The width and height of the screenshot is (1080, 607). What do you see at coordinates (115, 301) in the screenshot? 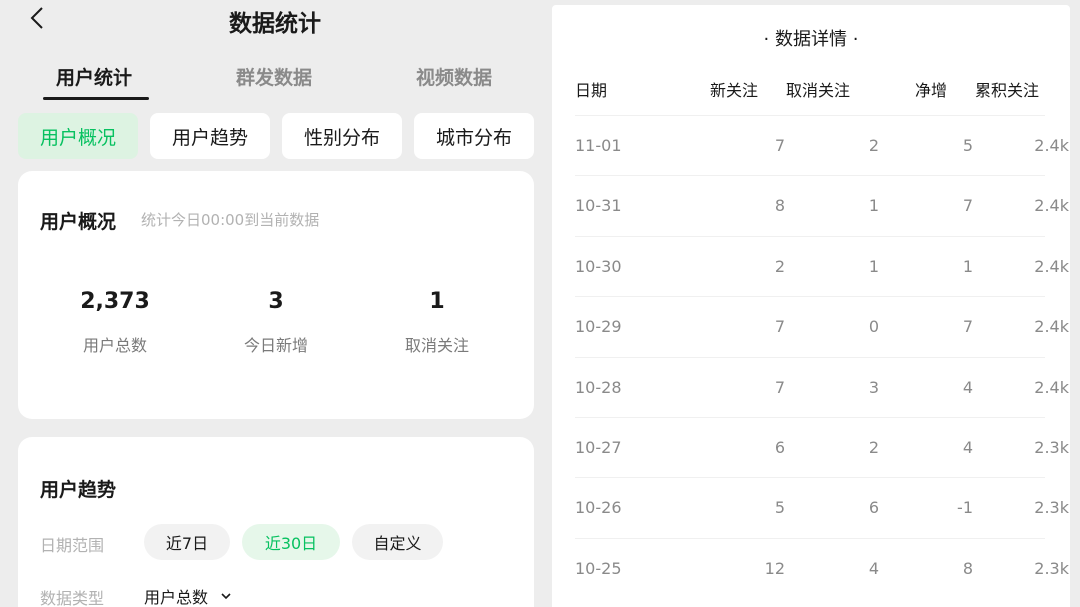
I see `stat-value: 2,373` at bounding box center [115, 301].